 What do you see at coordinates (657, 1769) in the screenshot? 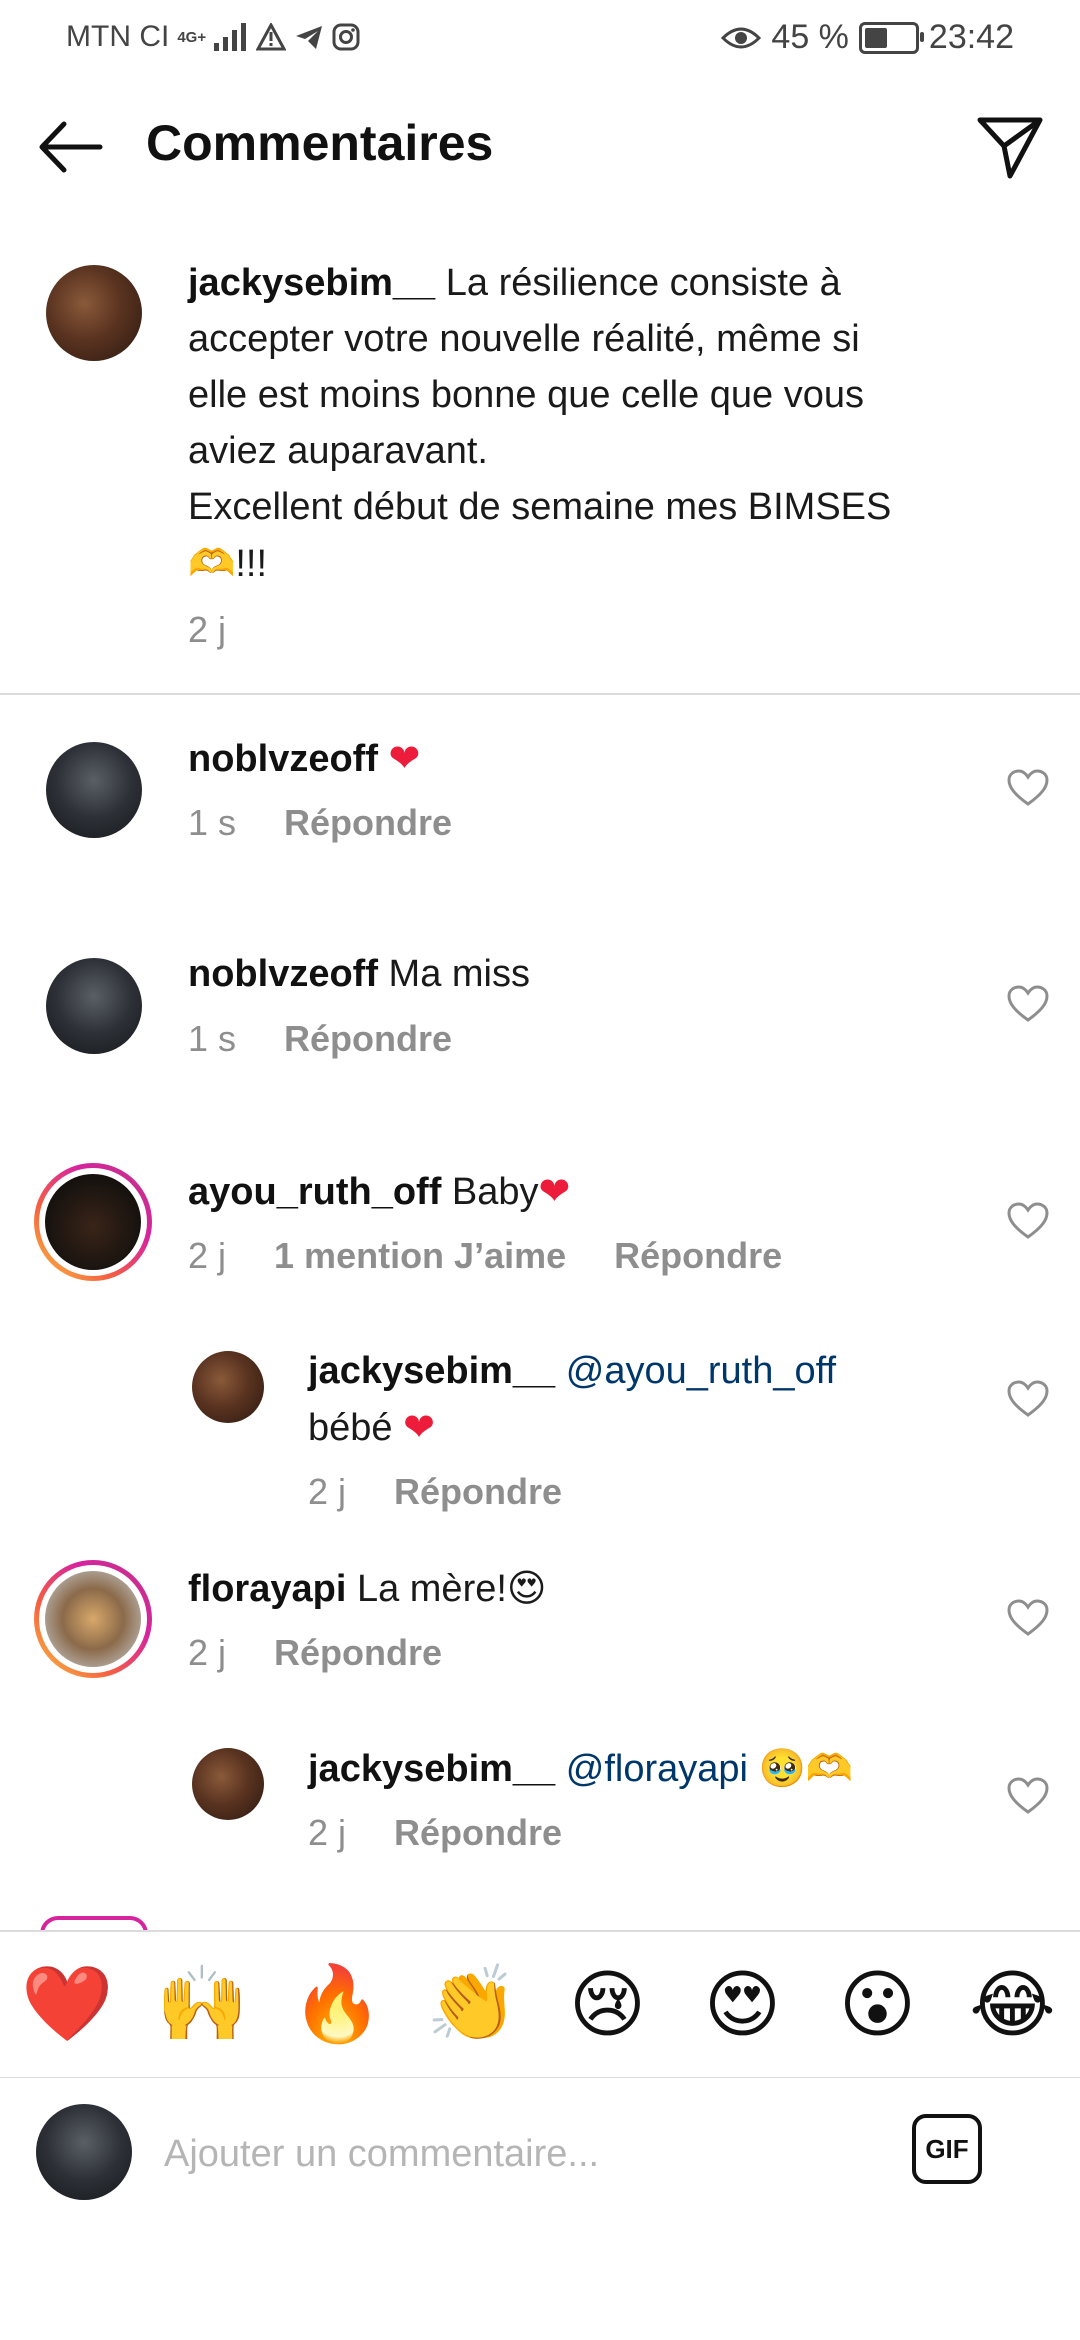
I see `mention-link: @florayapi` at bounding box center [657, 1769].